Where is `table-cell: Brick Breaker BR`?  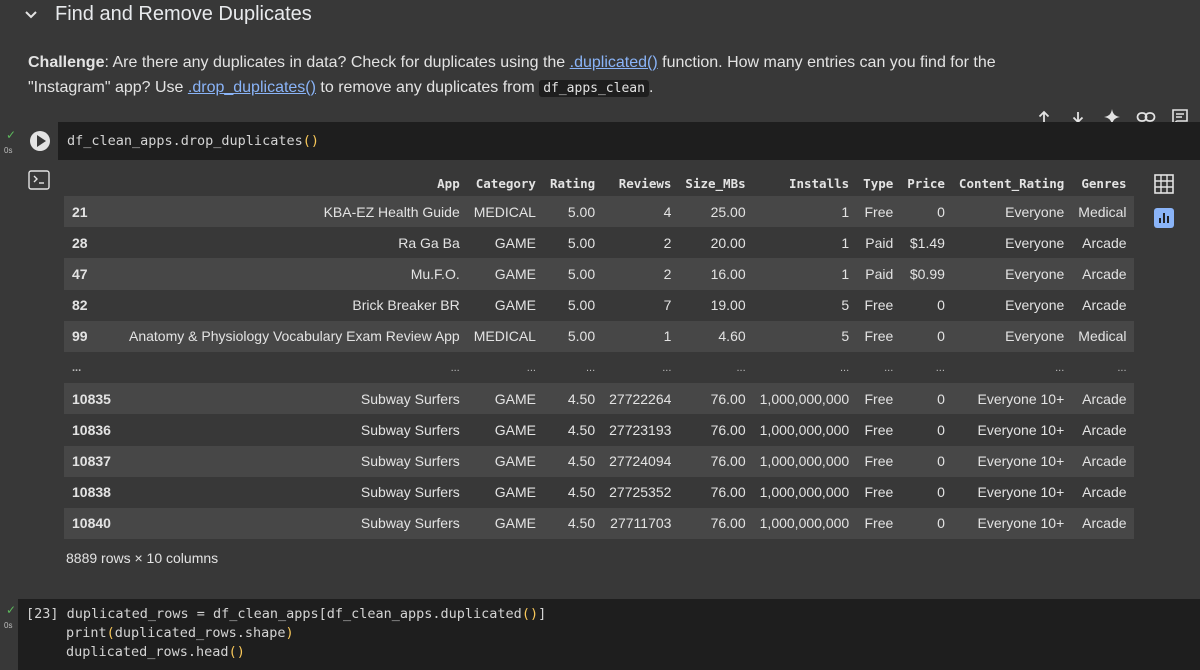
table-cell: Brick Breaker BR is located at coordinates (294, 305).